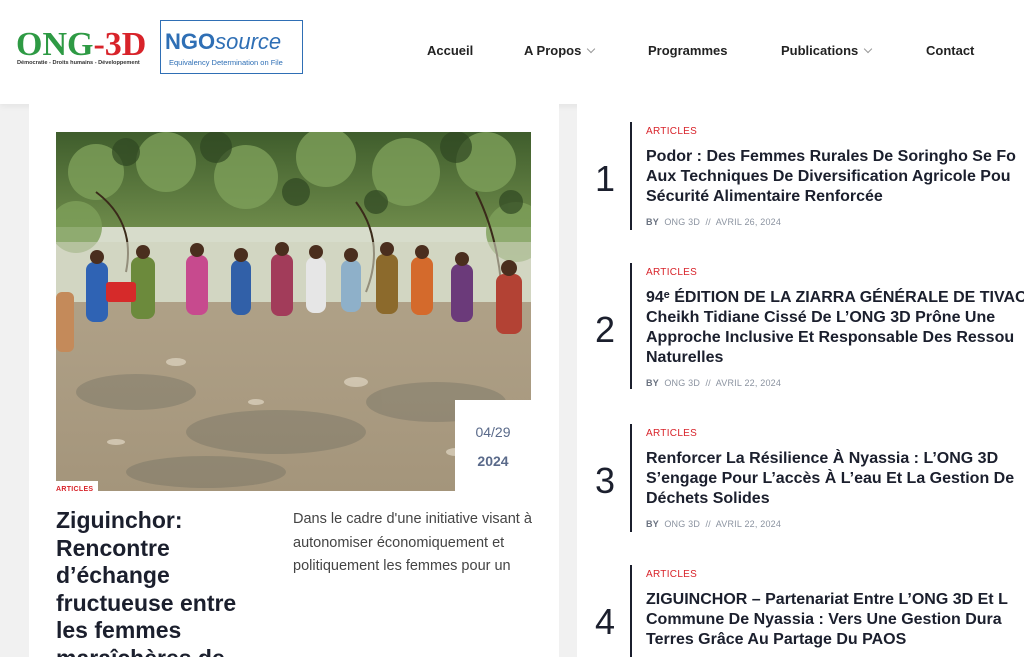  Describe the element at coordinates (605, 480) in the screenshot. I see `article-number: 3` at that location.